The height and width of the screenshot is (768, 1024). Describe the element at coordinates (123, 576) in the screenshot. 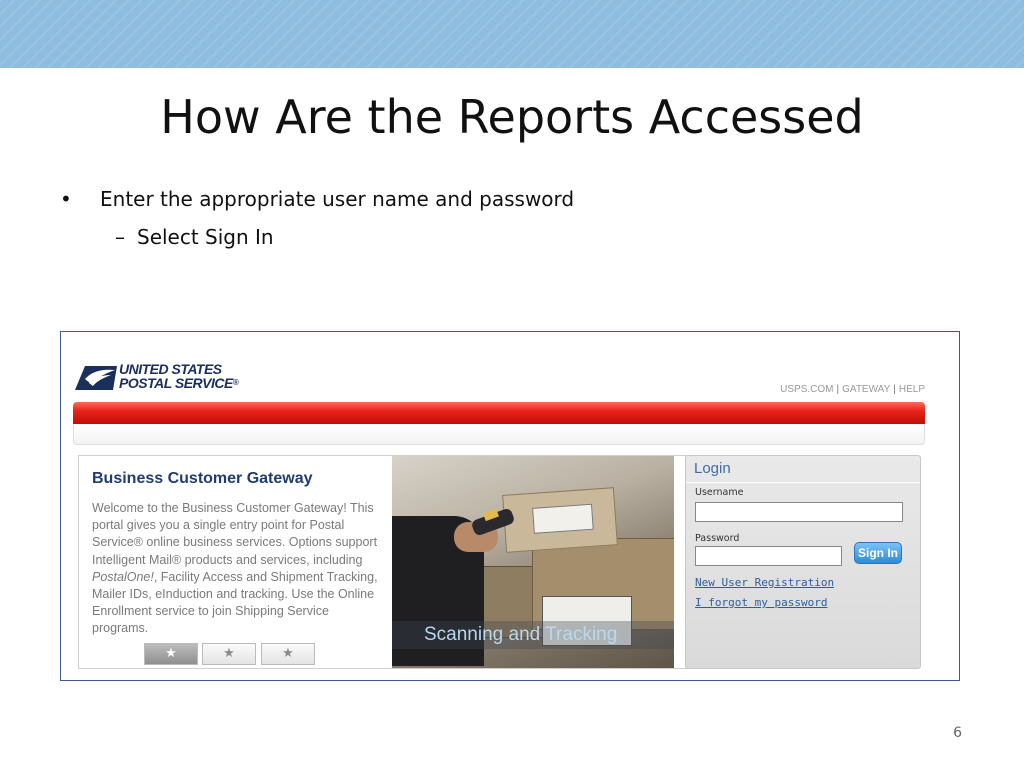

I see `gateway-description-italic: PostalOne!` at that location.